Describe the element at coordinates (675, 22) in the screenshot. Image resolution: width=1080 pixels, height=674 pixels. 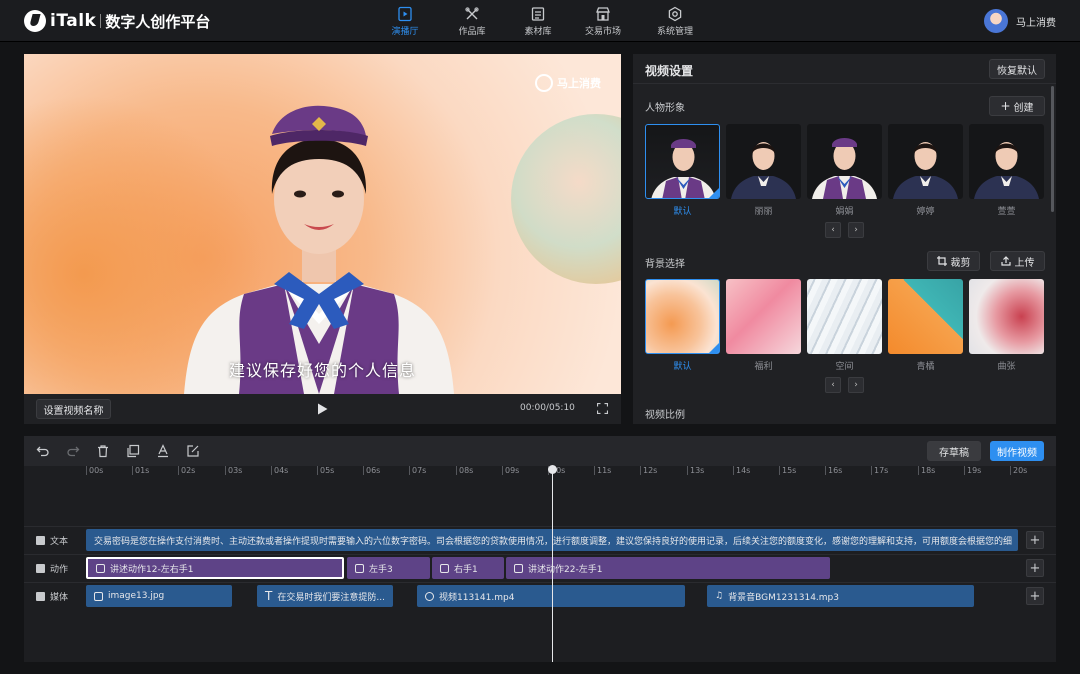
I see `nav-system: 系统管理` at that location.